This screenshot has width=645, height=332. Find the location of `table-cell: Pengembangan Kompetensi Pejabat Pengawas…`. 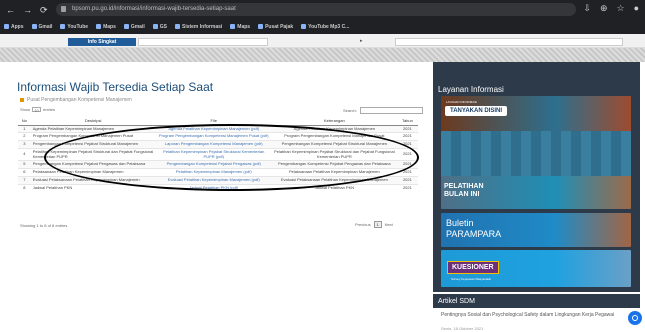

table-cell: Pengembangan Kompetensi Pejabat Pengawas… is located at coordinates (334, 164).